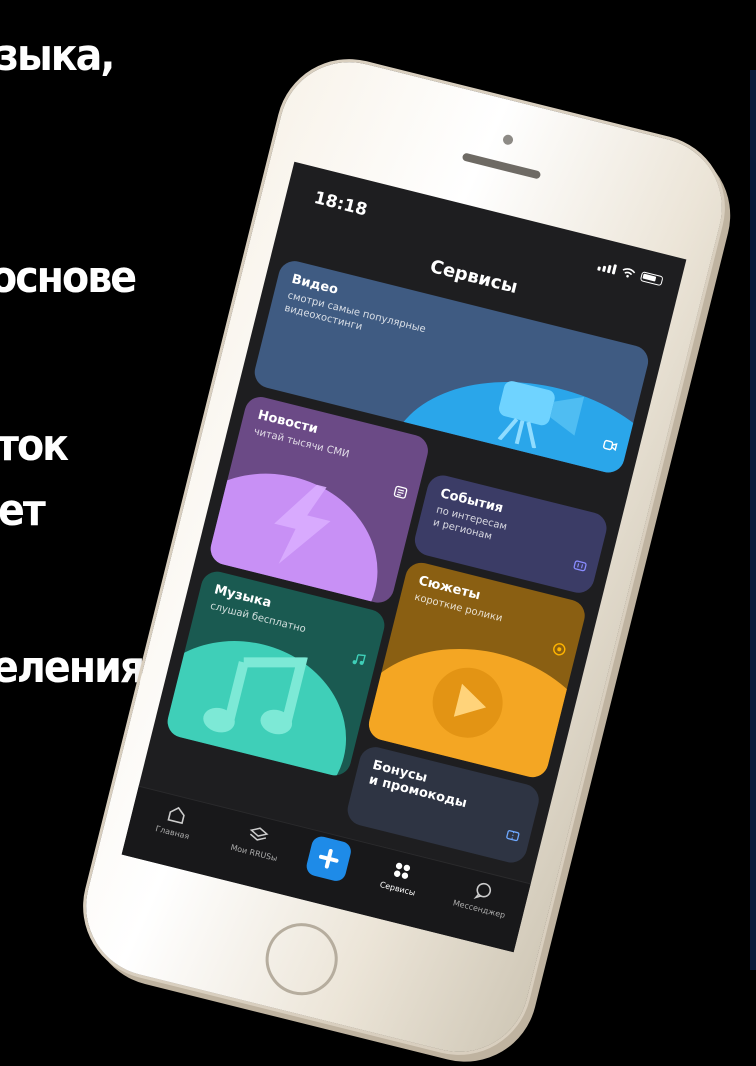 This screenshot has height=1066, width=756. What do you see at coordinates (651, 279) in the screenshot?
I see `battery-icon` at bounding box center [651, 279].